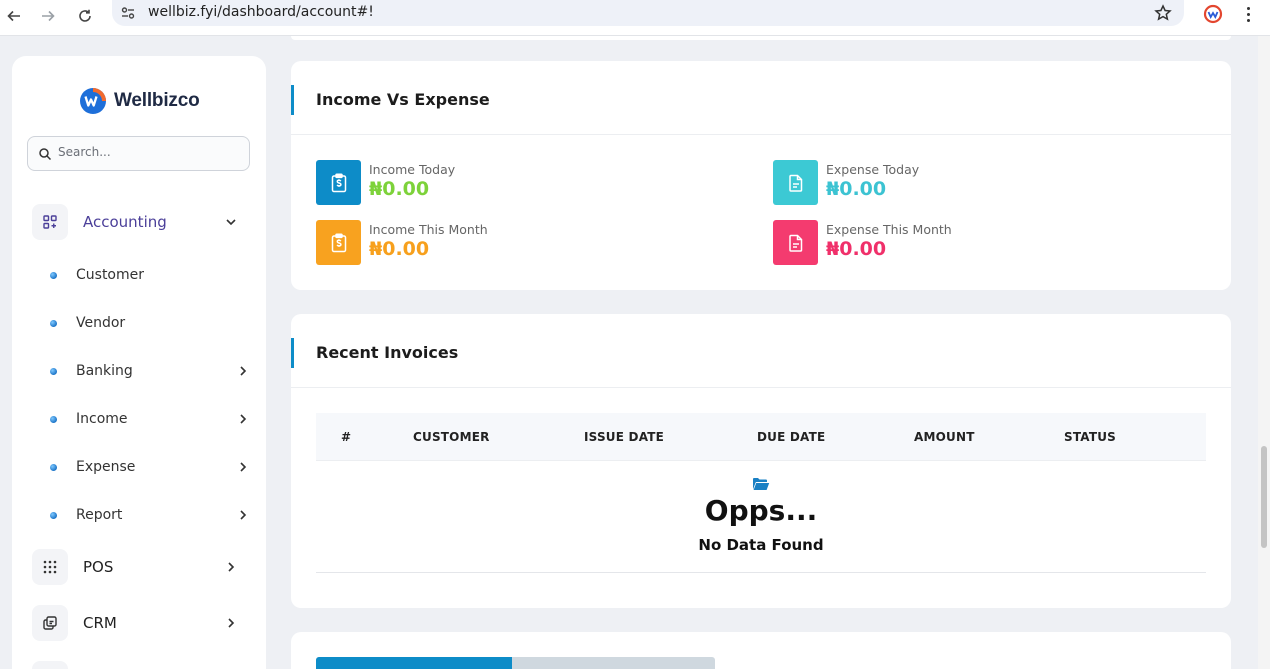  Describe the element at coordinates (100, 623) in the screenshot. I see `sidebar-item-label: CRM` at that location.